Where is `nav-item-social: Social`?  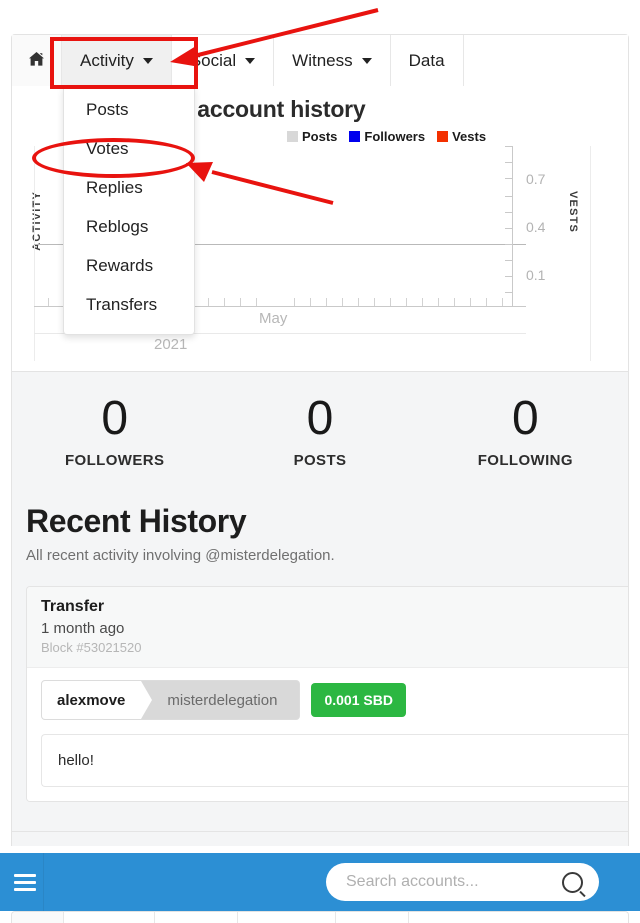
nav-item-social: Social is located at coordinates (223, 60).